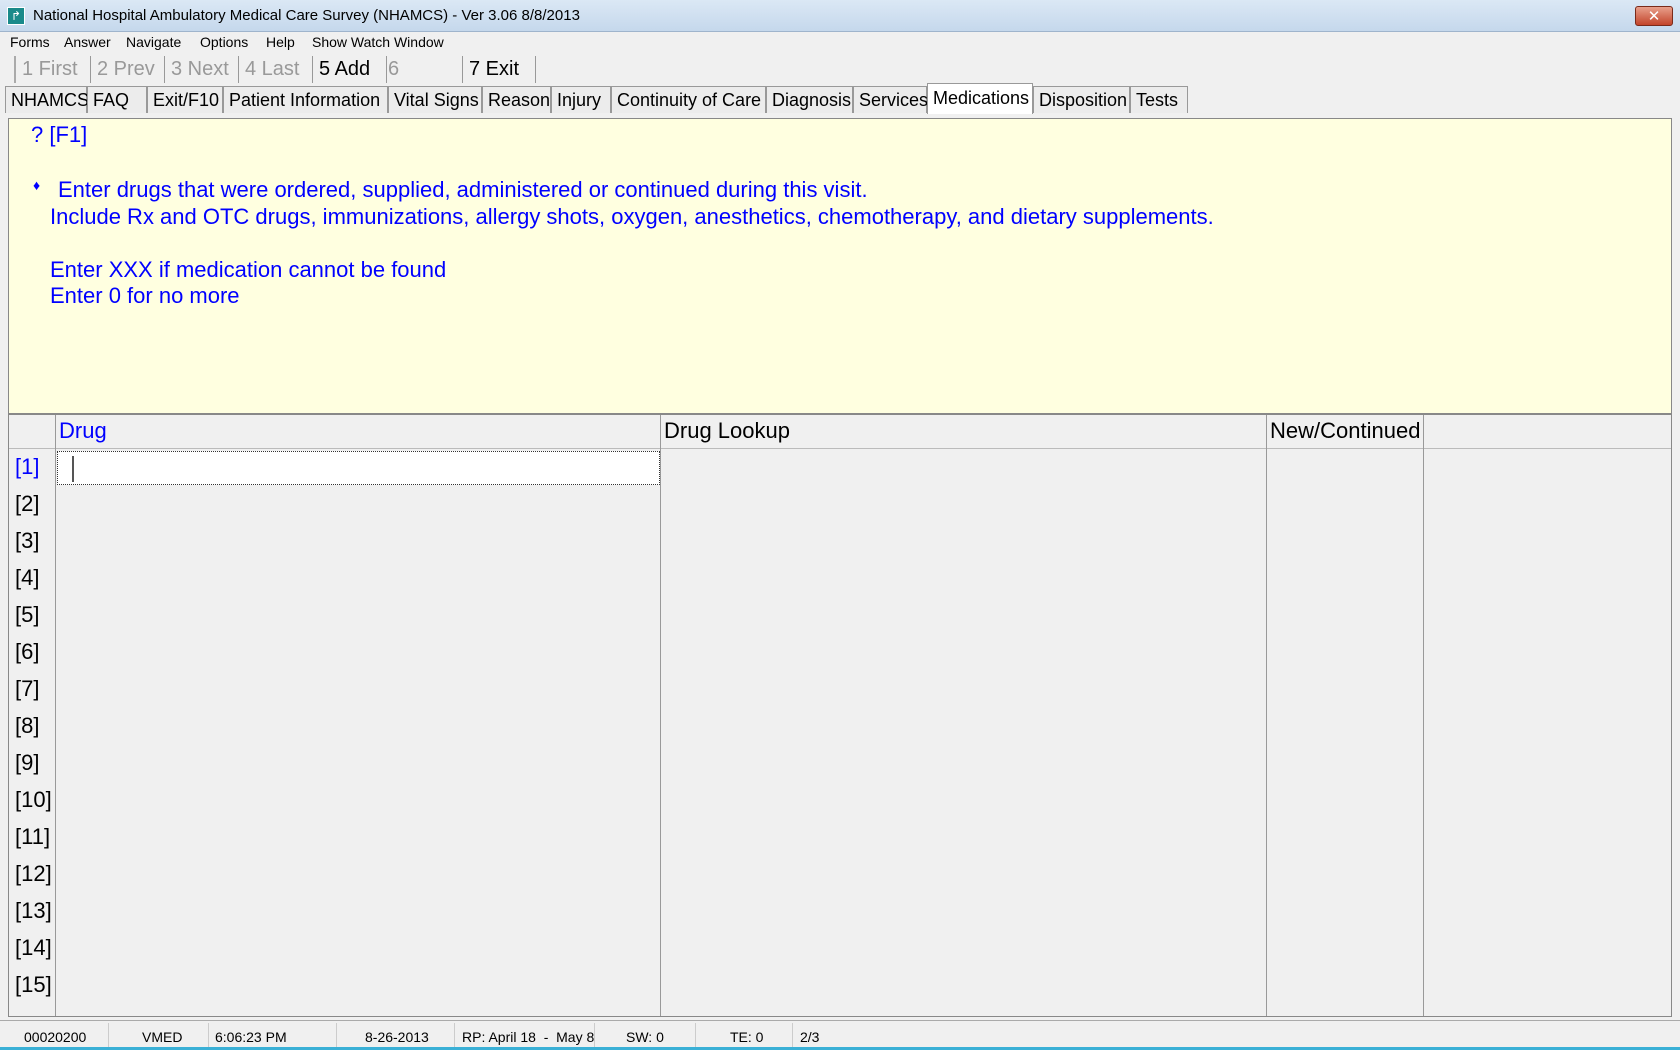 Image resolution: width=1680 pixels, height=1050 pixels. Describe the element at coordinates (30, 42) in the screenshot. I see `menu-forms: Forms` at that location.